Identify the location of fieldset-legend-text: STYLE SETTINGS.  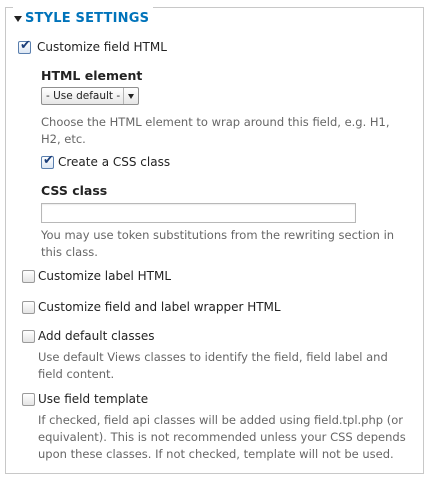
(87, 18).